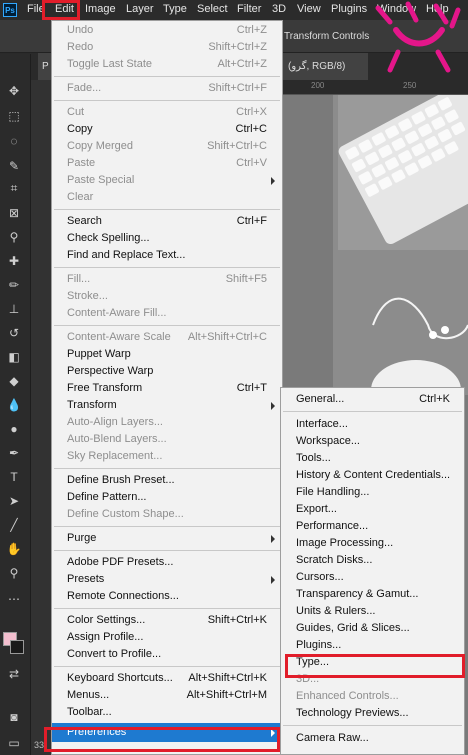  I want to click on preferences-item-general: General... Ctrl+K, so click(372, 399).